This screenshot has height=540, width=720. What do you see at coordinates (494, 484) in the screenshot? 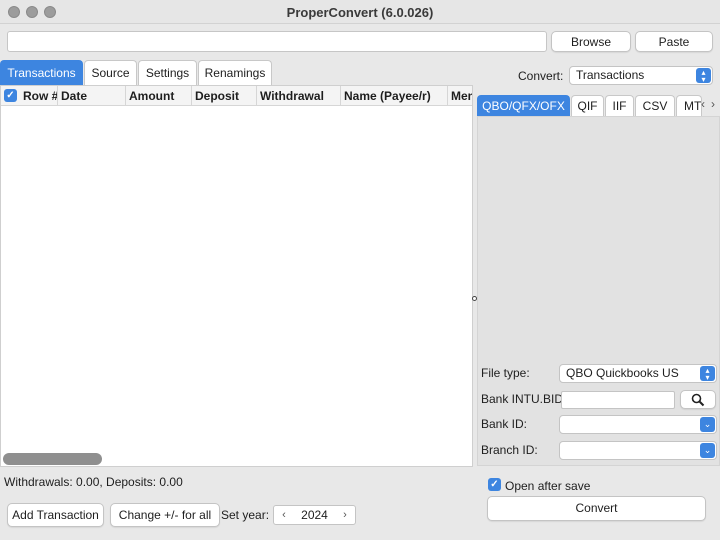
I see `open-after-save-checkbox: ✓` at bounding box center [494, 484].